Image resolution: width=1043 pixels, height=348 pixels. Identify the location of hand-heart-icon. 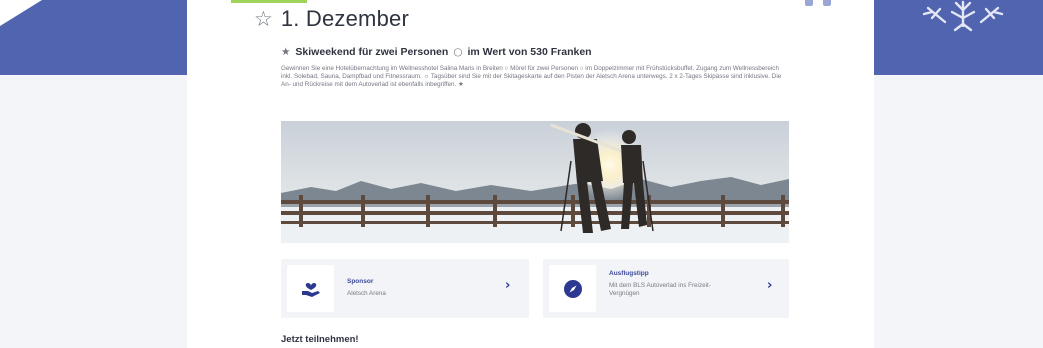
(310, 289).